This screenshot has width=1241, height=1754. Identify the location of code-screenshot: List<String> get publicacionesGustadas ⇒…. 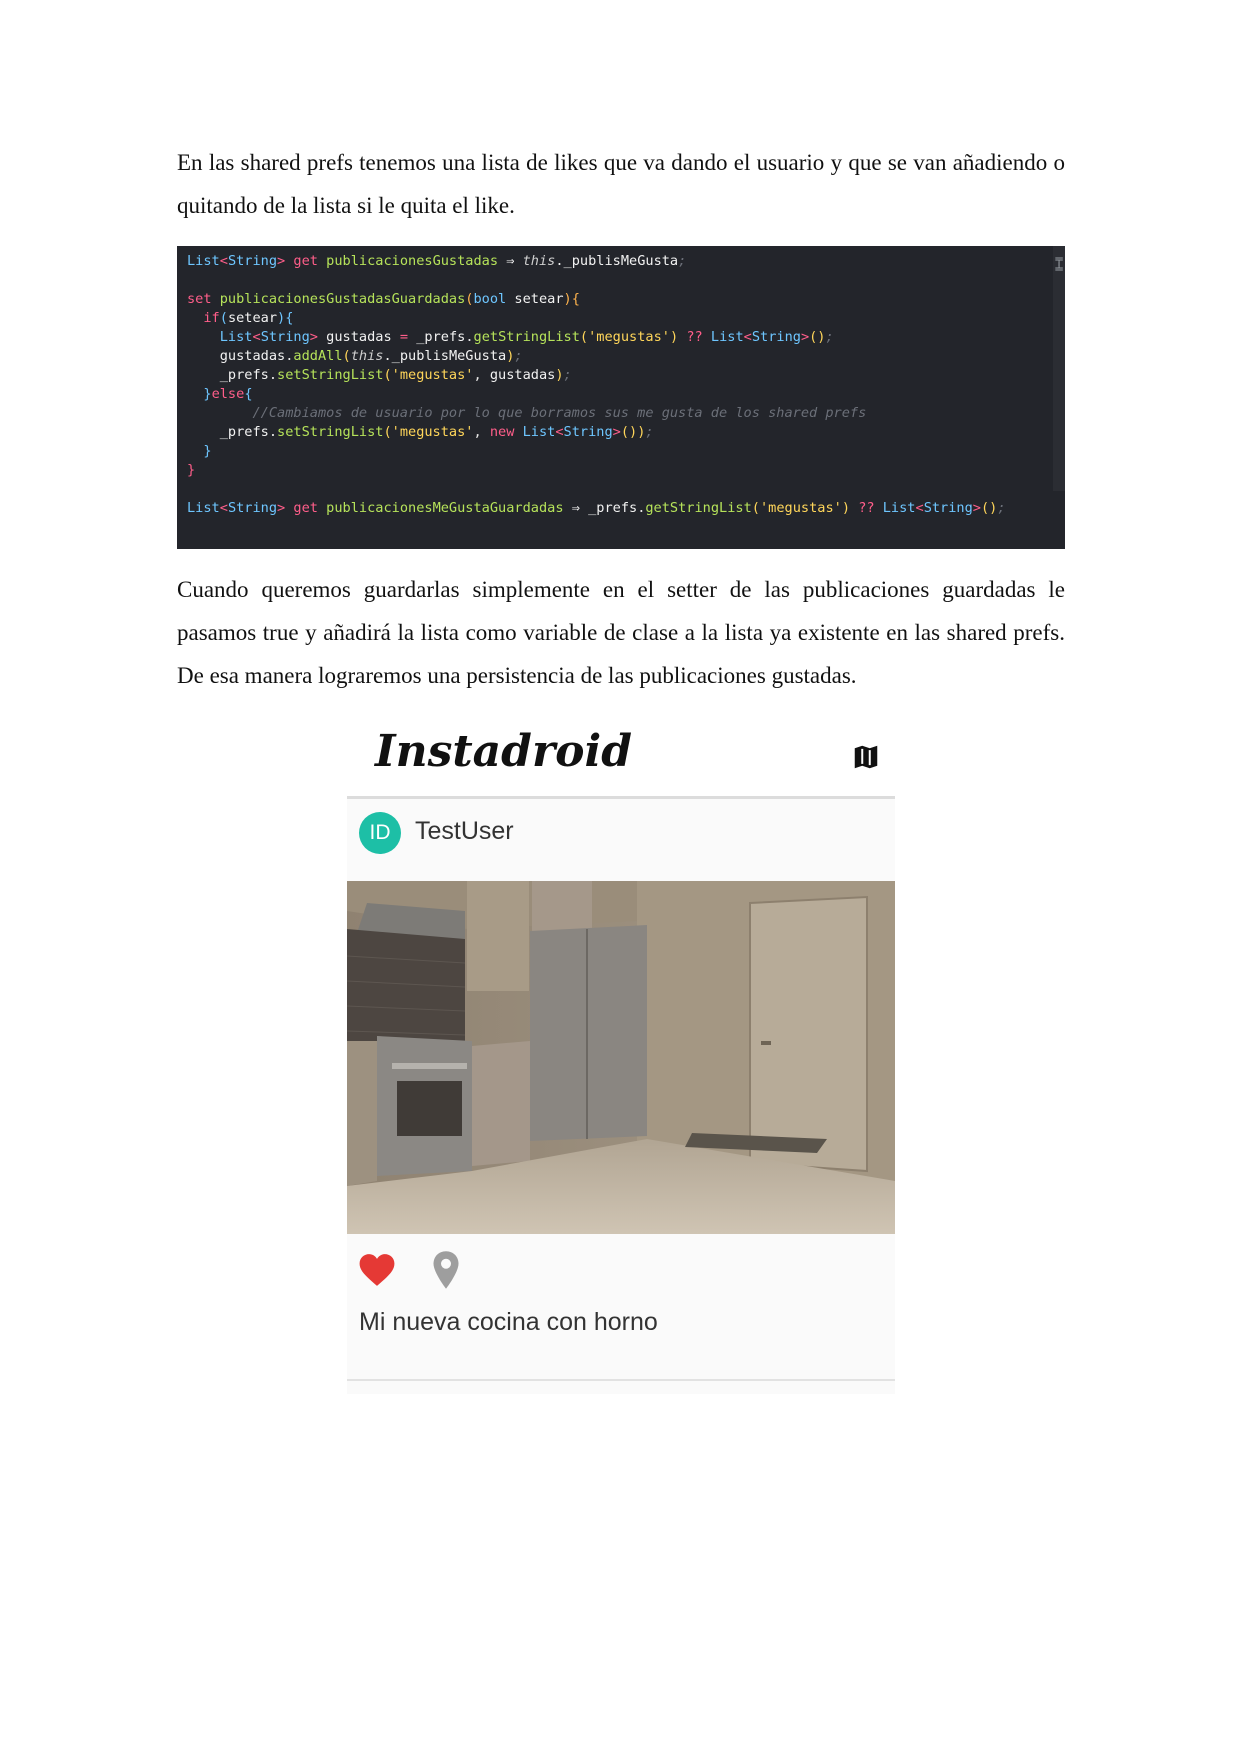
(621, 397).